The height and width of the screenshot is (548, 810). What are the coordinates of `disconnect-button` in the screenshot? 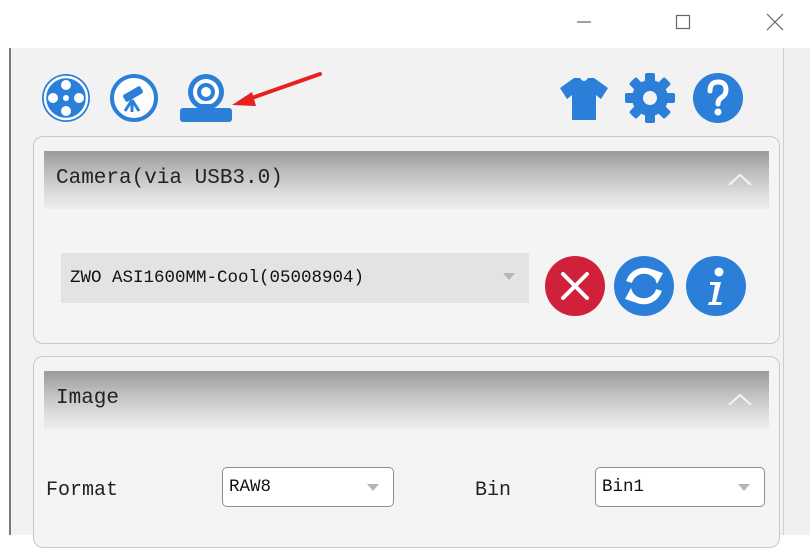 It's located at (575, 286).